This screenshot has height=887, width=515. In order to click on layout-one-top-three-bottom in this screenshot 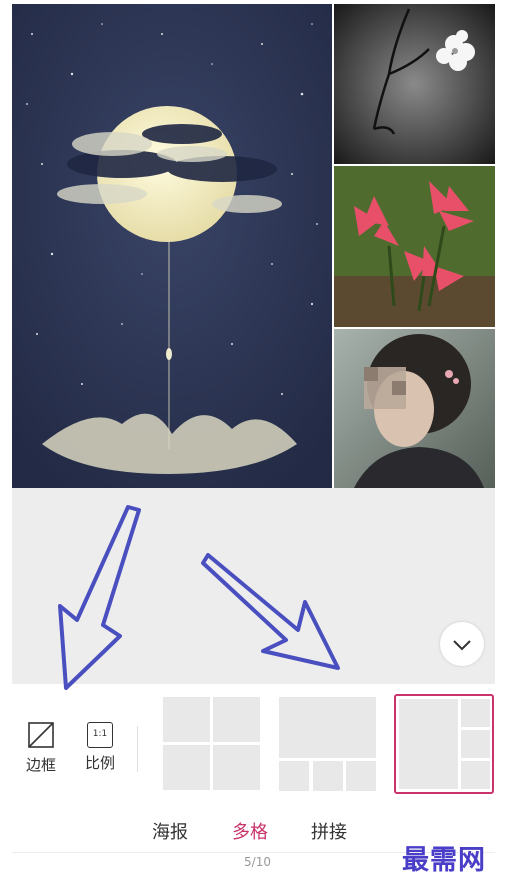, I will do `click(328, 744)`.